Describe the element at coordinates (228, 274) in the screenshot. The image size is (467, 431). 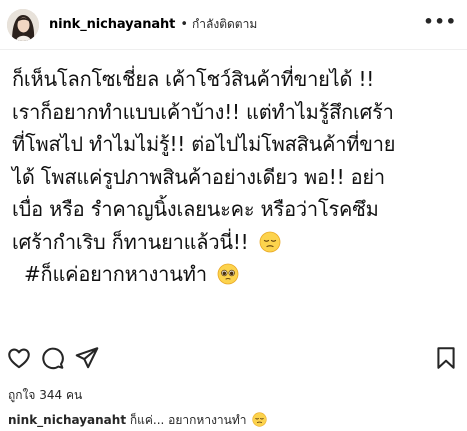
I see `pleading-face-emoji` at that location.